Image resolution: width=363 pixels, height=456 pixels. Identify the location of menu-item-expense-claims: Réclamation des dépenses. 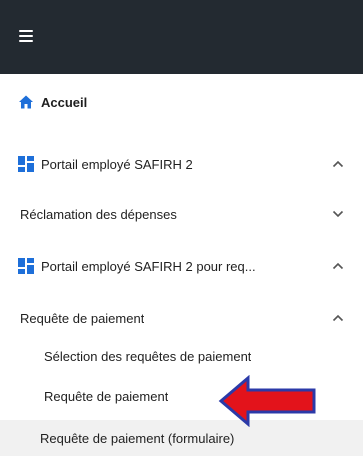
(181, 214).